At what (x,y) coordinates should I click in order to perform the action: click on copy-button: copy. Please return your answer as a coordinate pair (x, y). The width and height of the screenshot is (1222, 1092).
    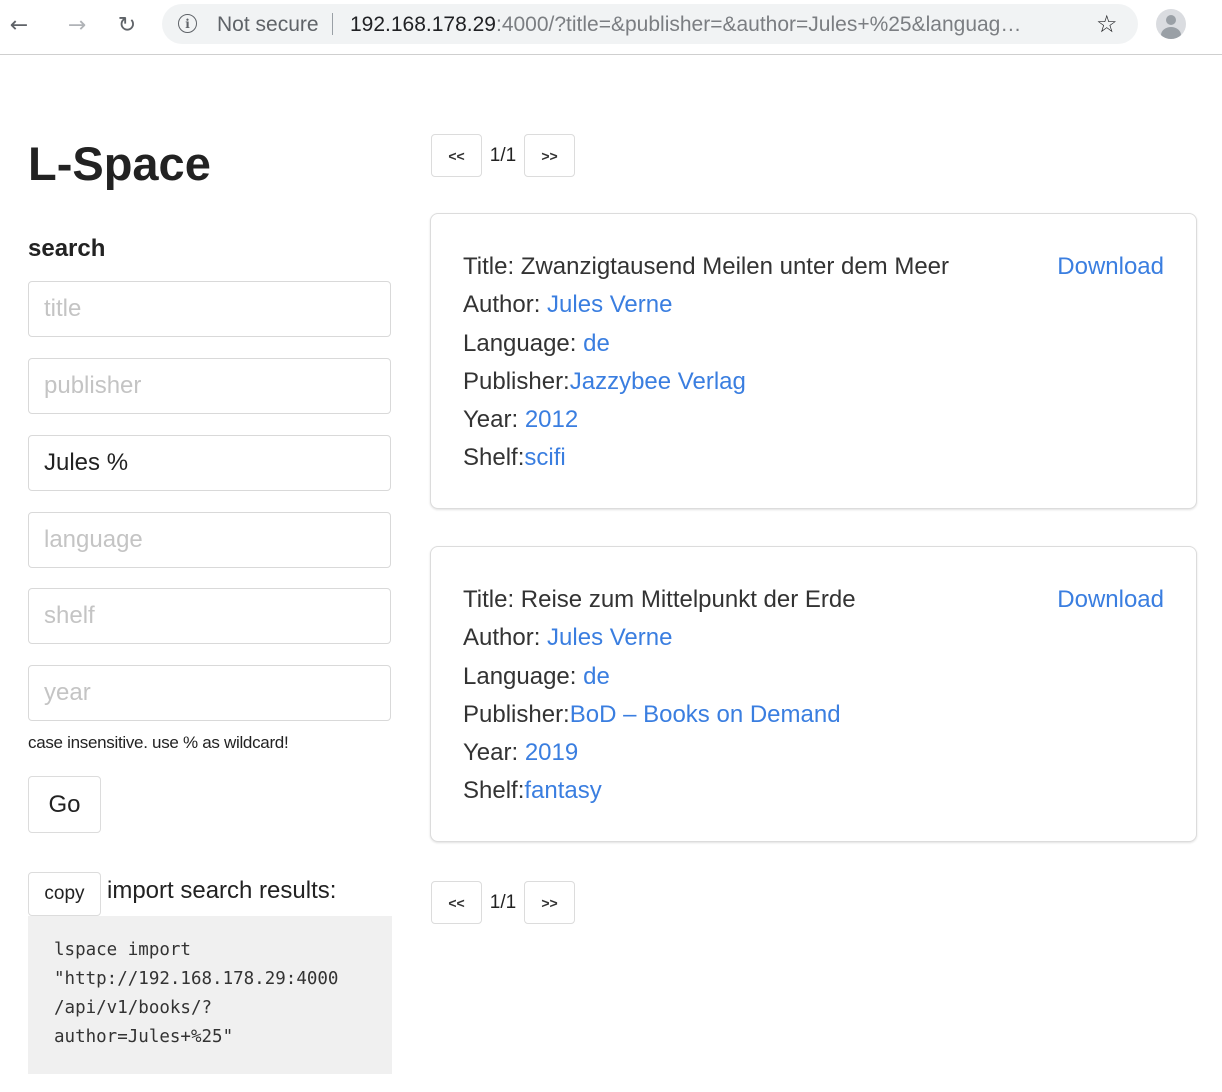
    Looking at the image, I should click on (64, 894).